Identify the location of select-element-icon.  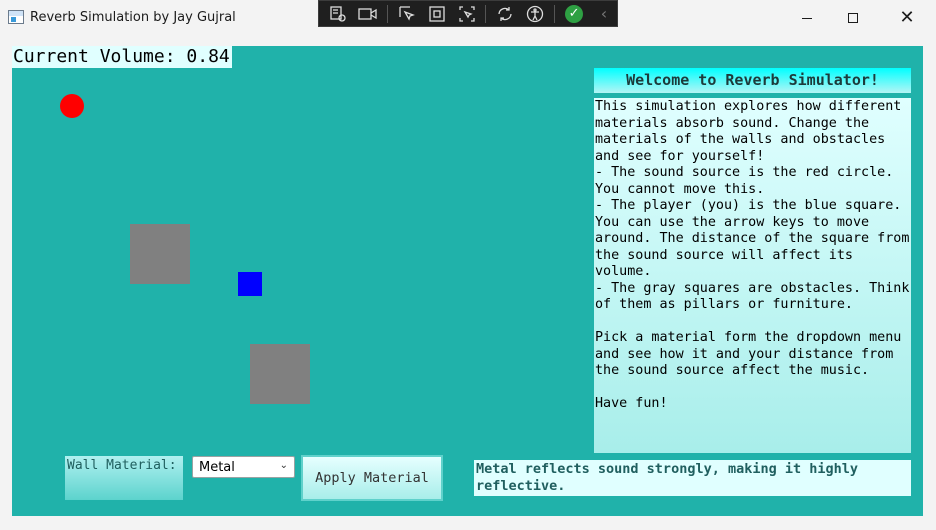
(338, 13).